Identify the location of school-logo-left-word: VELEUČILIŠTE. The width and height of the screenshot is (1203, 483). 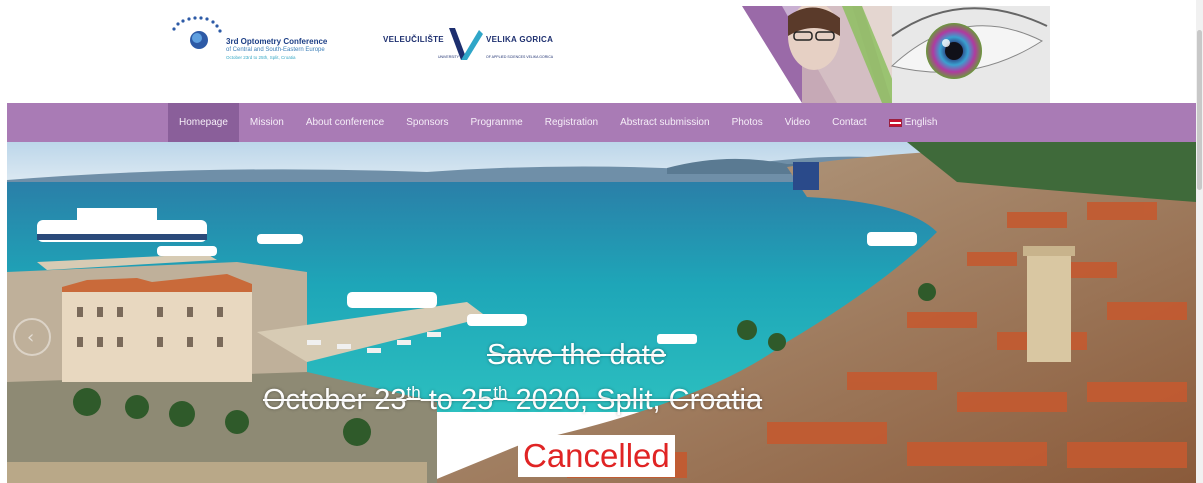
(413, 39).